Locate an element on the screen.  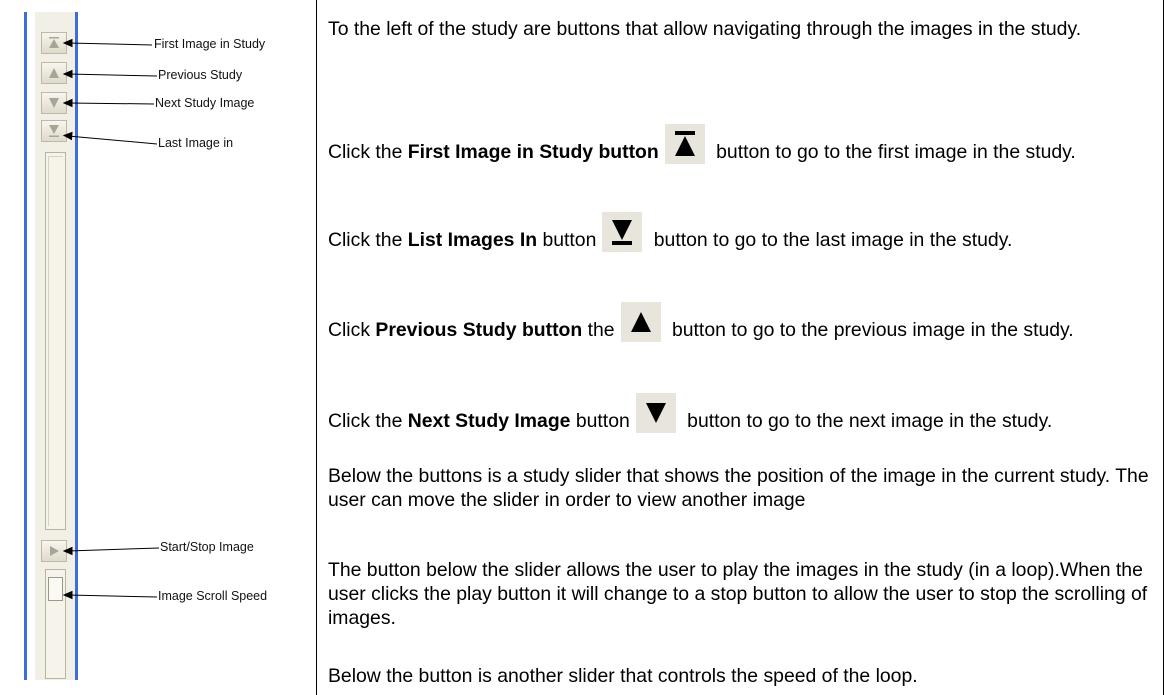
bold-label: First Image in Study button is located at coordinates (533, 152).